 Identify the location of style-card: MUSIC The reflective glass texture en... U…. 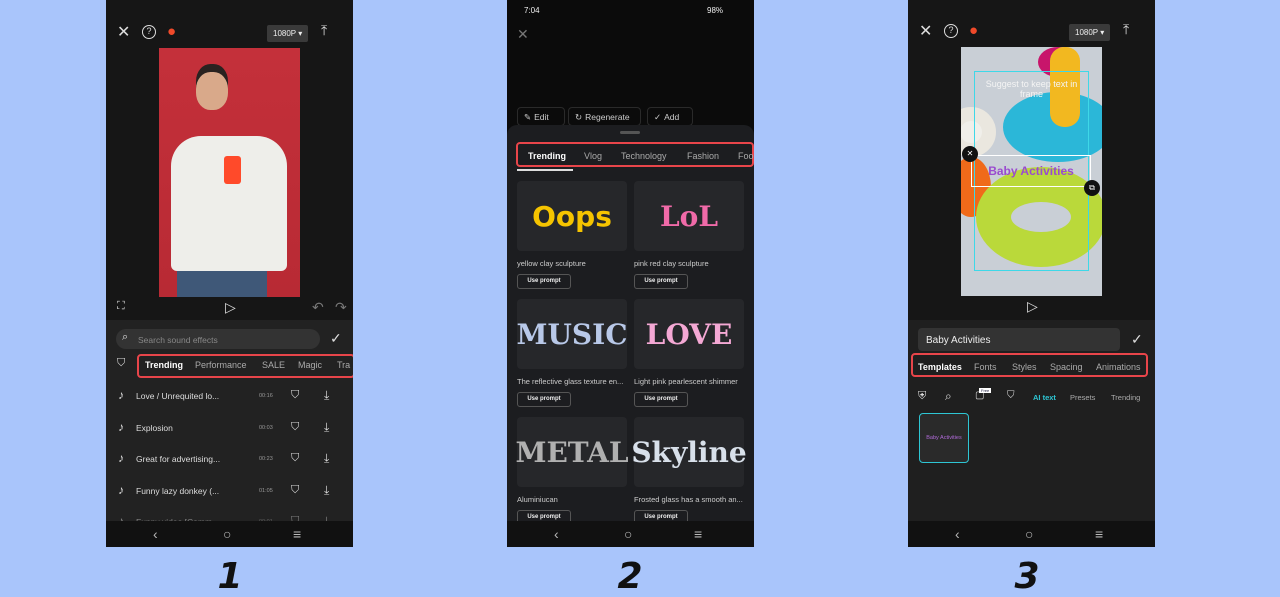
(572, 353).